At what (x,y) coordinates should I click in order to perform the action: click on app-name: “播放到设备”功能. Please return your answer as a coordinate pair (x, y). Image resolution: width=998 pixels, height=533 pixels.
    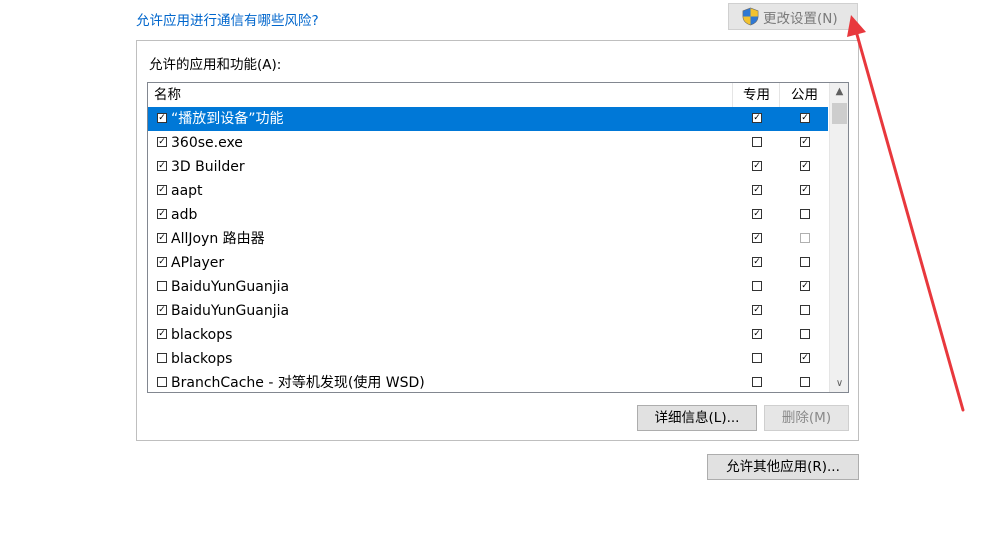
    Looking at the image, I should click on (227, 119).